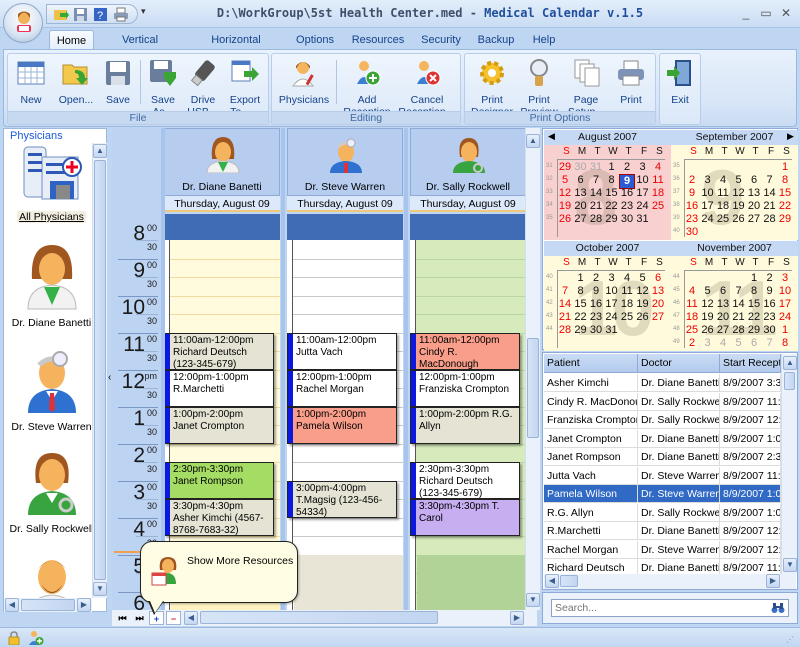 This screenshot has height=647, width=800. Describe the element at coordinates (662, 475) in the screenshot. I see `grid-row: Jutta Vach Dr. Steve Warren 8/9/2007 11:0` at that location.